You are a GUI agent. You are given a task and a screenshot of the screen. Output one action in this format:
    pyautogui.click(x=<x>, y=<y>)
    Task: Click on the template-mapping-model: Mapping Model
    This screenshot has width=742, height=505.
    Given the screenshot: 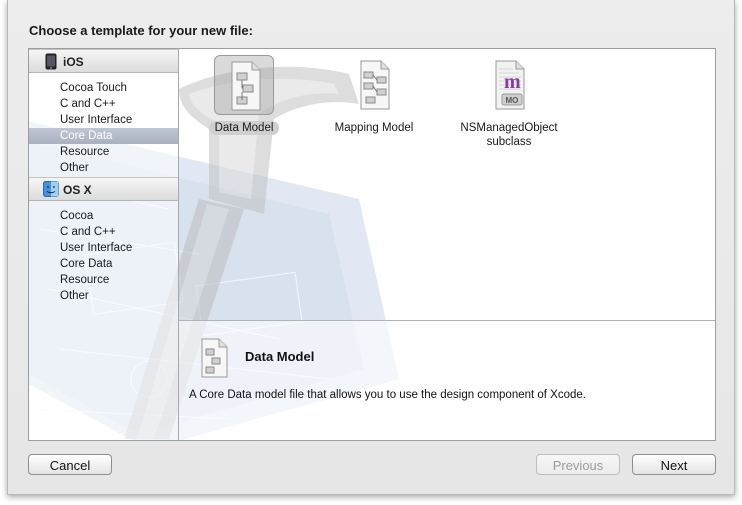 What is the action you would take?
    pyautogui.click(x=374, y=100)
    